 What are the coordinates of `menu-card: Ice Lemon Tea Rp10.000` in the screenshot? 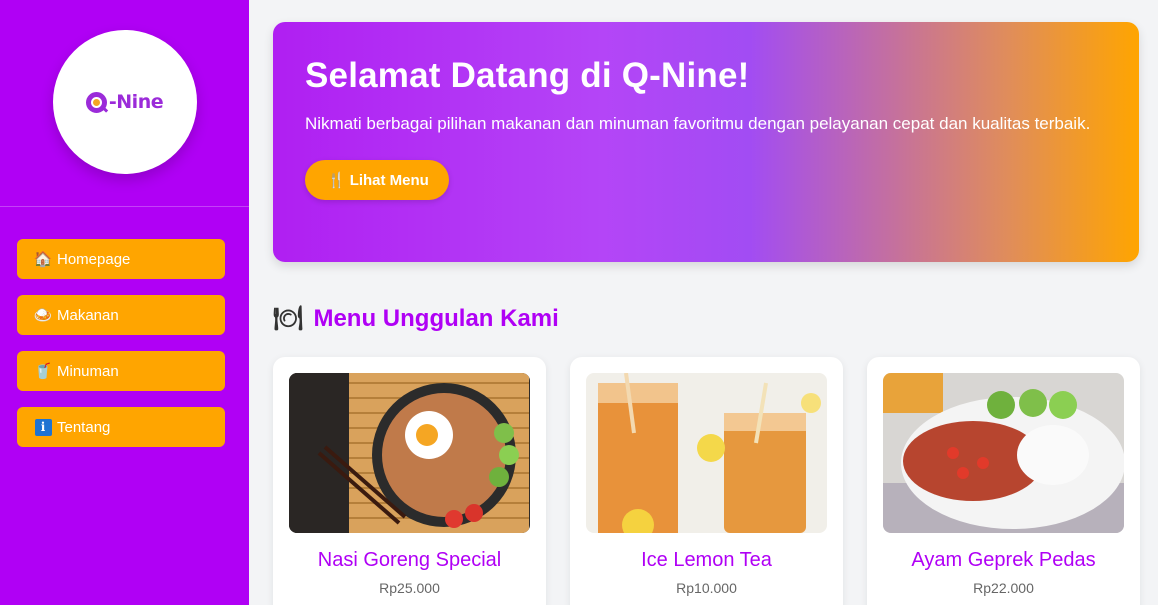 It's located at (706, 481).